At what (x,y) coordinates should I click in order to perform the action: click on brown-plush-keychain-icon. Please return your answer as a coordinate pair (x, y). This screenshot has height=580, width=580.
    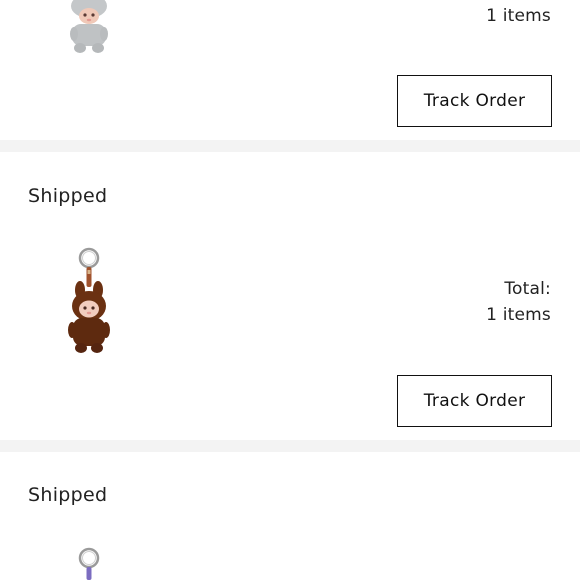
    Looking at the image, I should click on (89, 300).